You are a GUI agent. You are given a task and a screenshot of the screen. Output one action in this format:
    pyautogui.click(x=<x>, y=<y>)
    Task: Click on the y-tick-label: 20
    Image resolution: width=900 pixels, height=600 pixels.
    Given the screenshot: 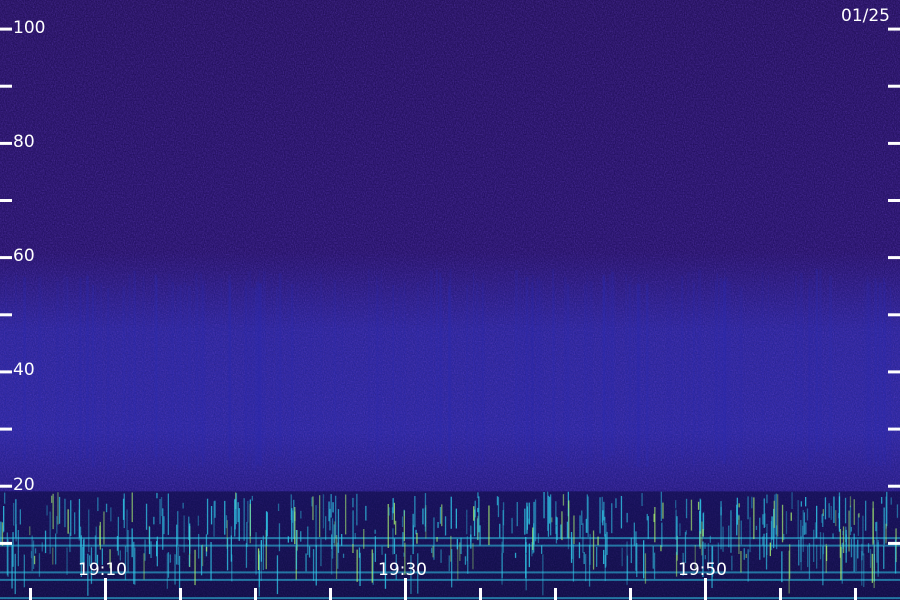 What is the action you would take?
    pyautogui.click(x=24, y=484)
    